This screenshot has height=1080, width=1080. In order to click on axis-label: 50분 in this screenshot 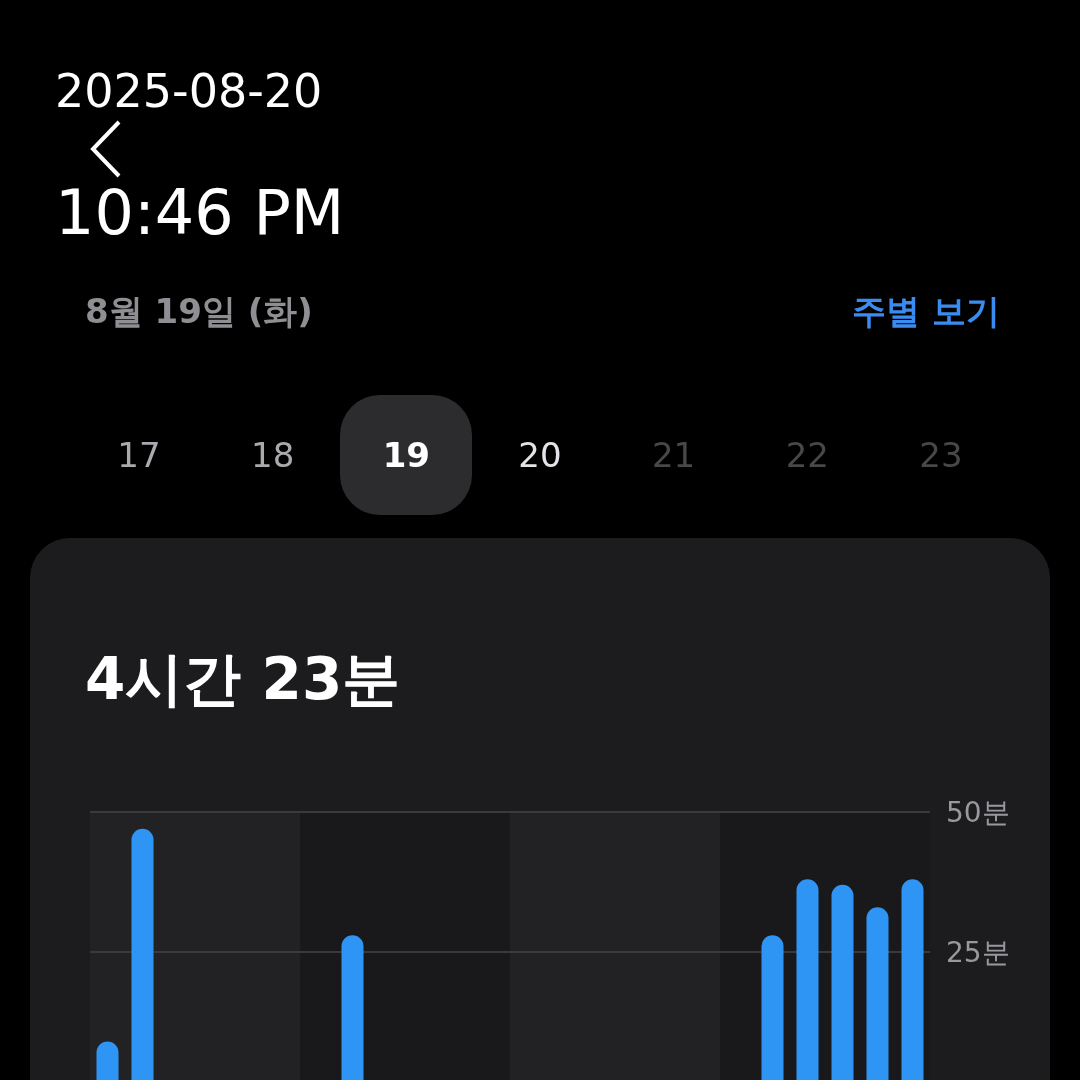, I will do `click(978, 812)`.